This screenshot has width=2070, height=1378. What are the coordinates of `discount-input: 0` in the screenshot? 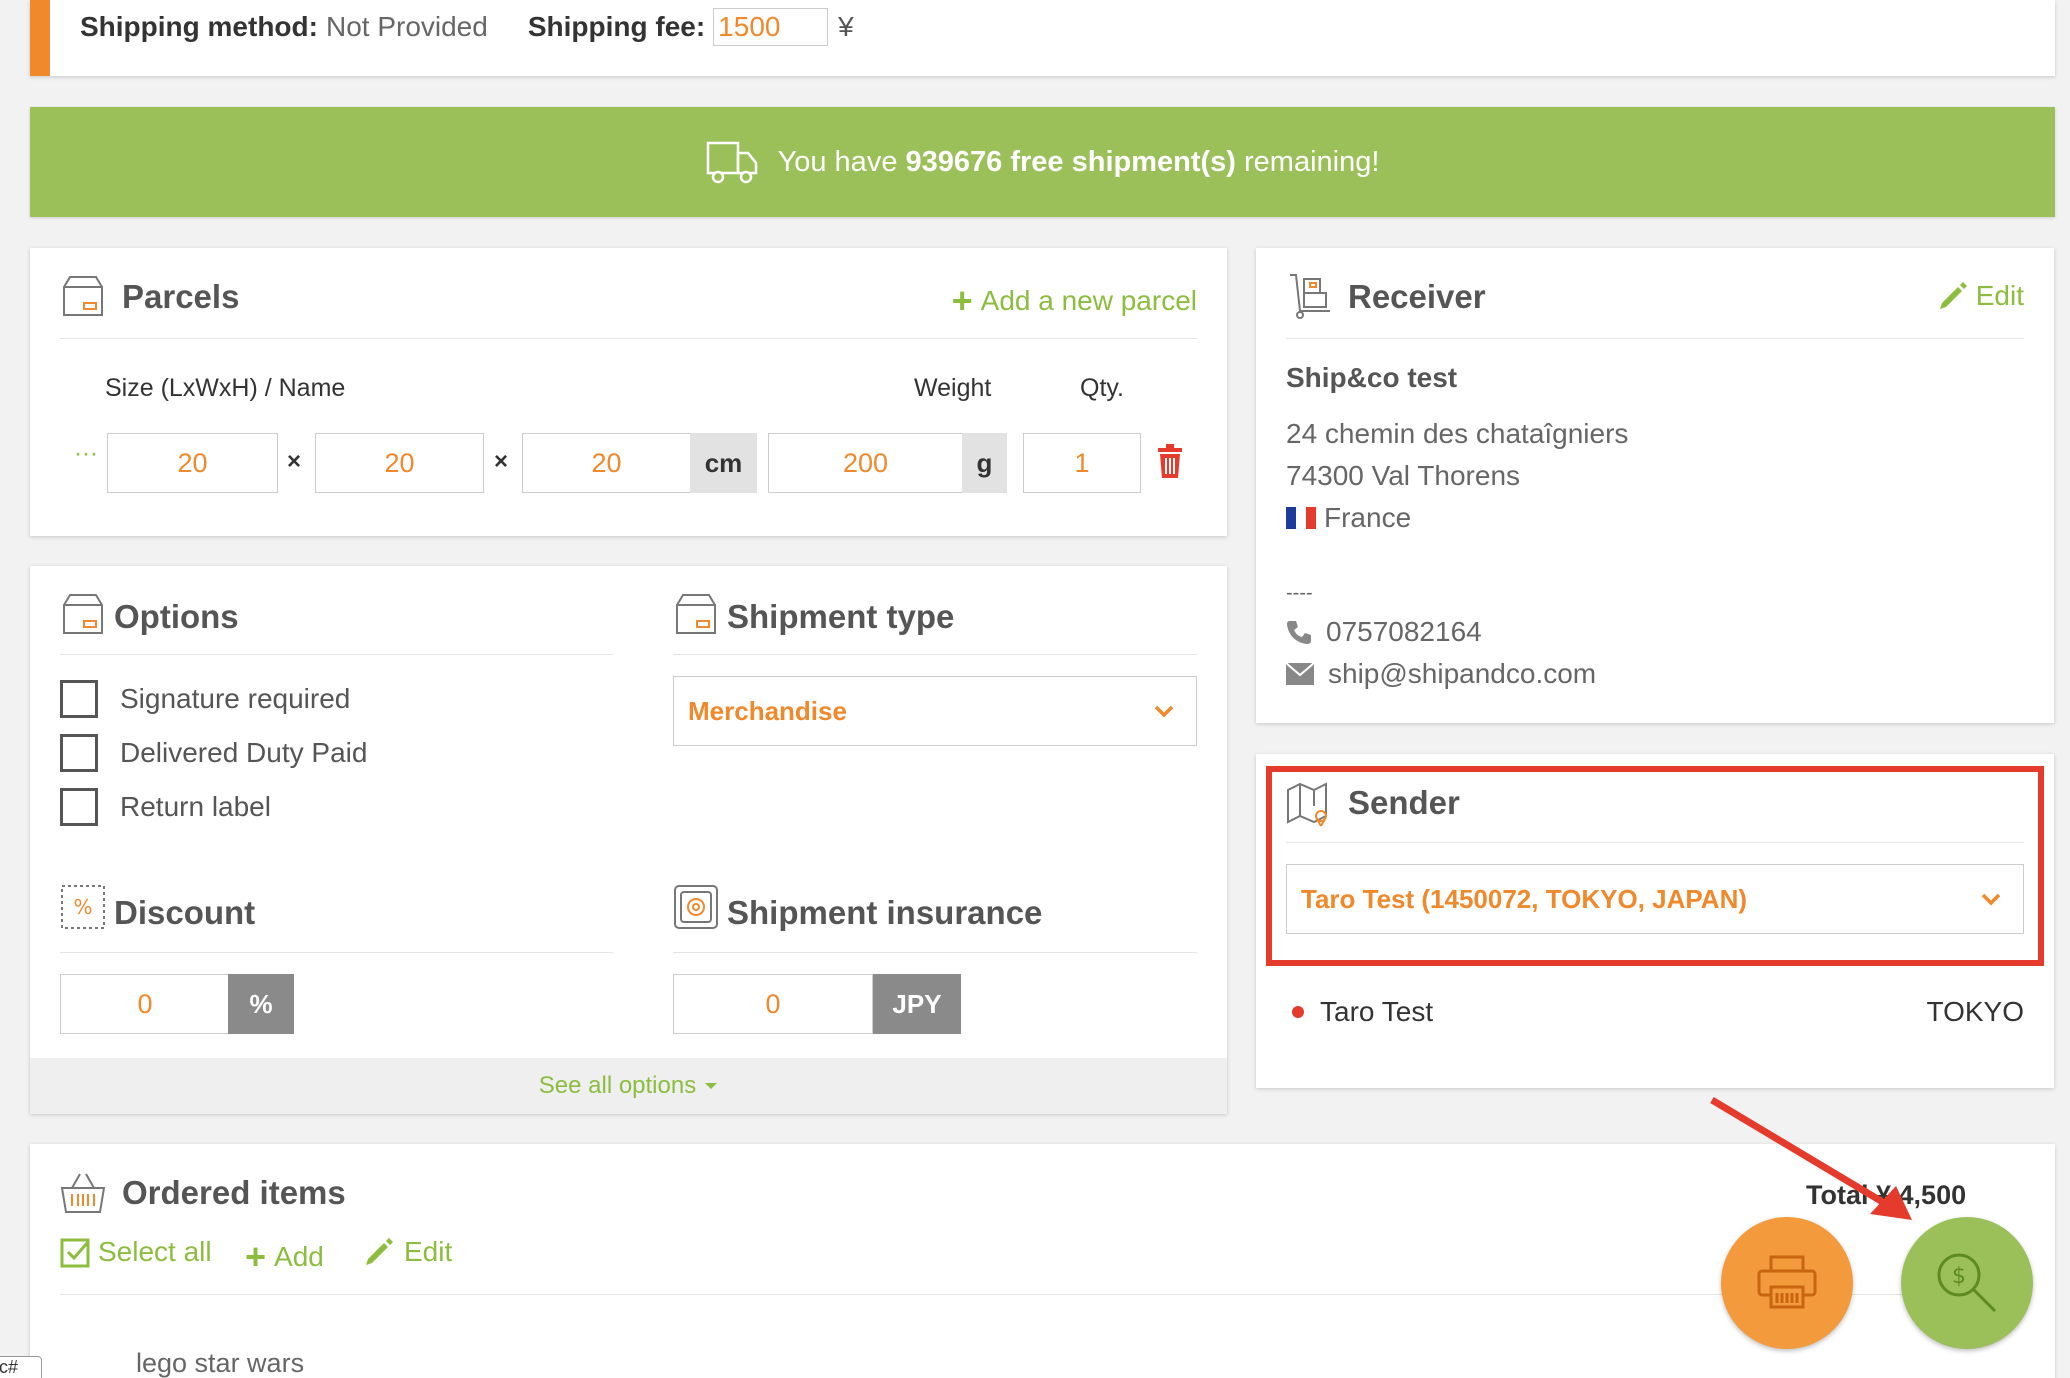 It's located at (145, 1004).